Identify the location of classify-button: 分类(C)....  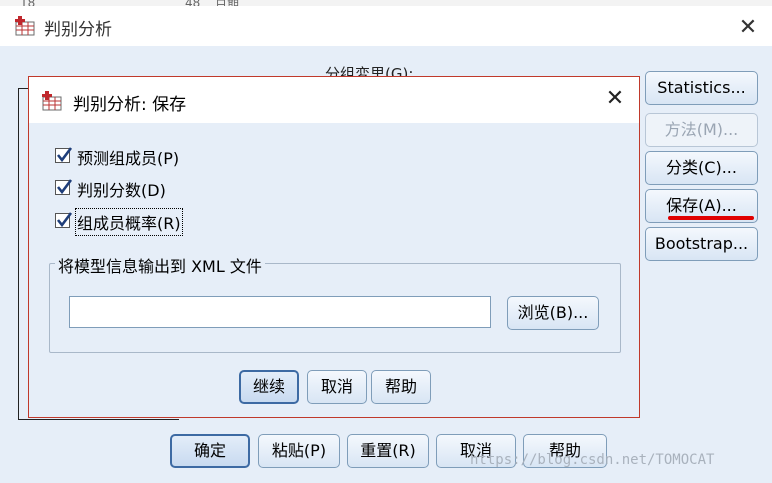
(701, 168).